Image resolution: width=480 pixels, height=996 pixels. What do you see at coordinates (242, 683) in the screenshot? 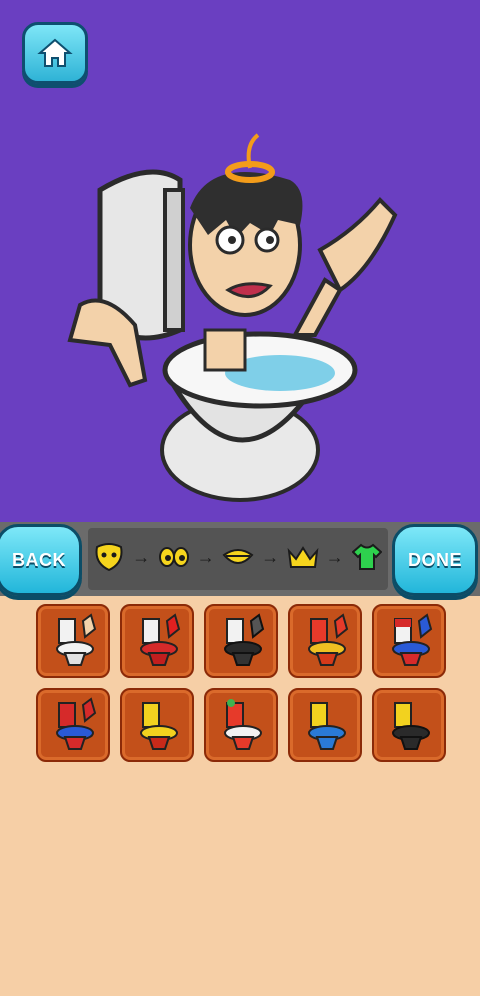
I see `toilet-skin-grid` at bounding box center [242, 683].